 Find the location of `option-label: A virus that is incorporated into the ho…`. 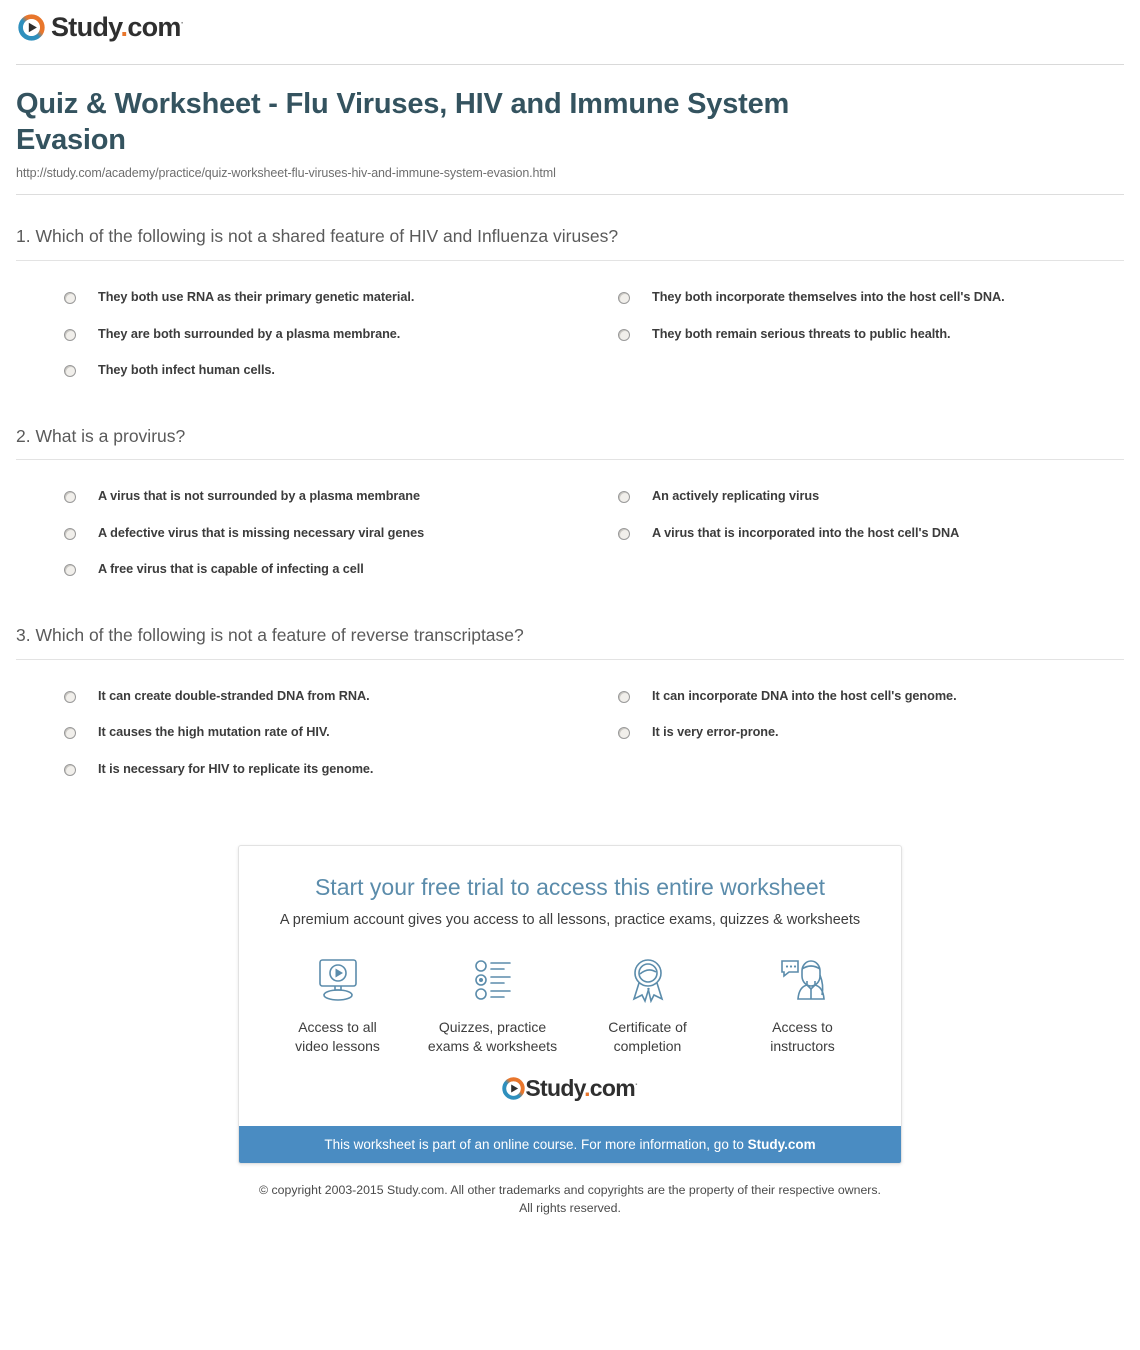

option-label: A virus that is incorporated into the ho… is located at coordinates (806, 532).